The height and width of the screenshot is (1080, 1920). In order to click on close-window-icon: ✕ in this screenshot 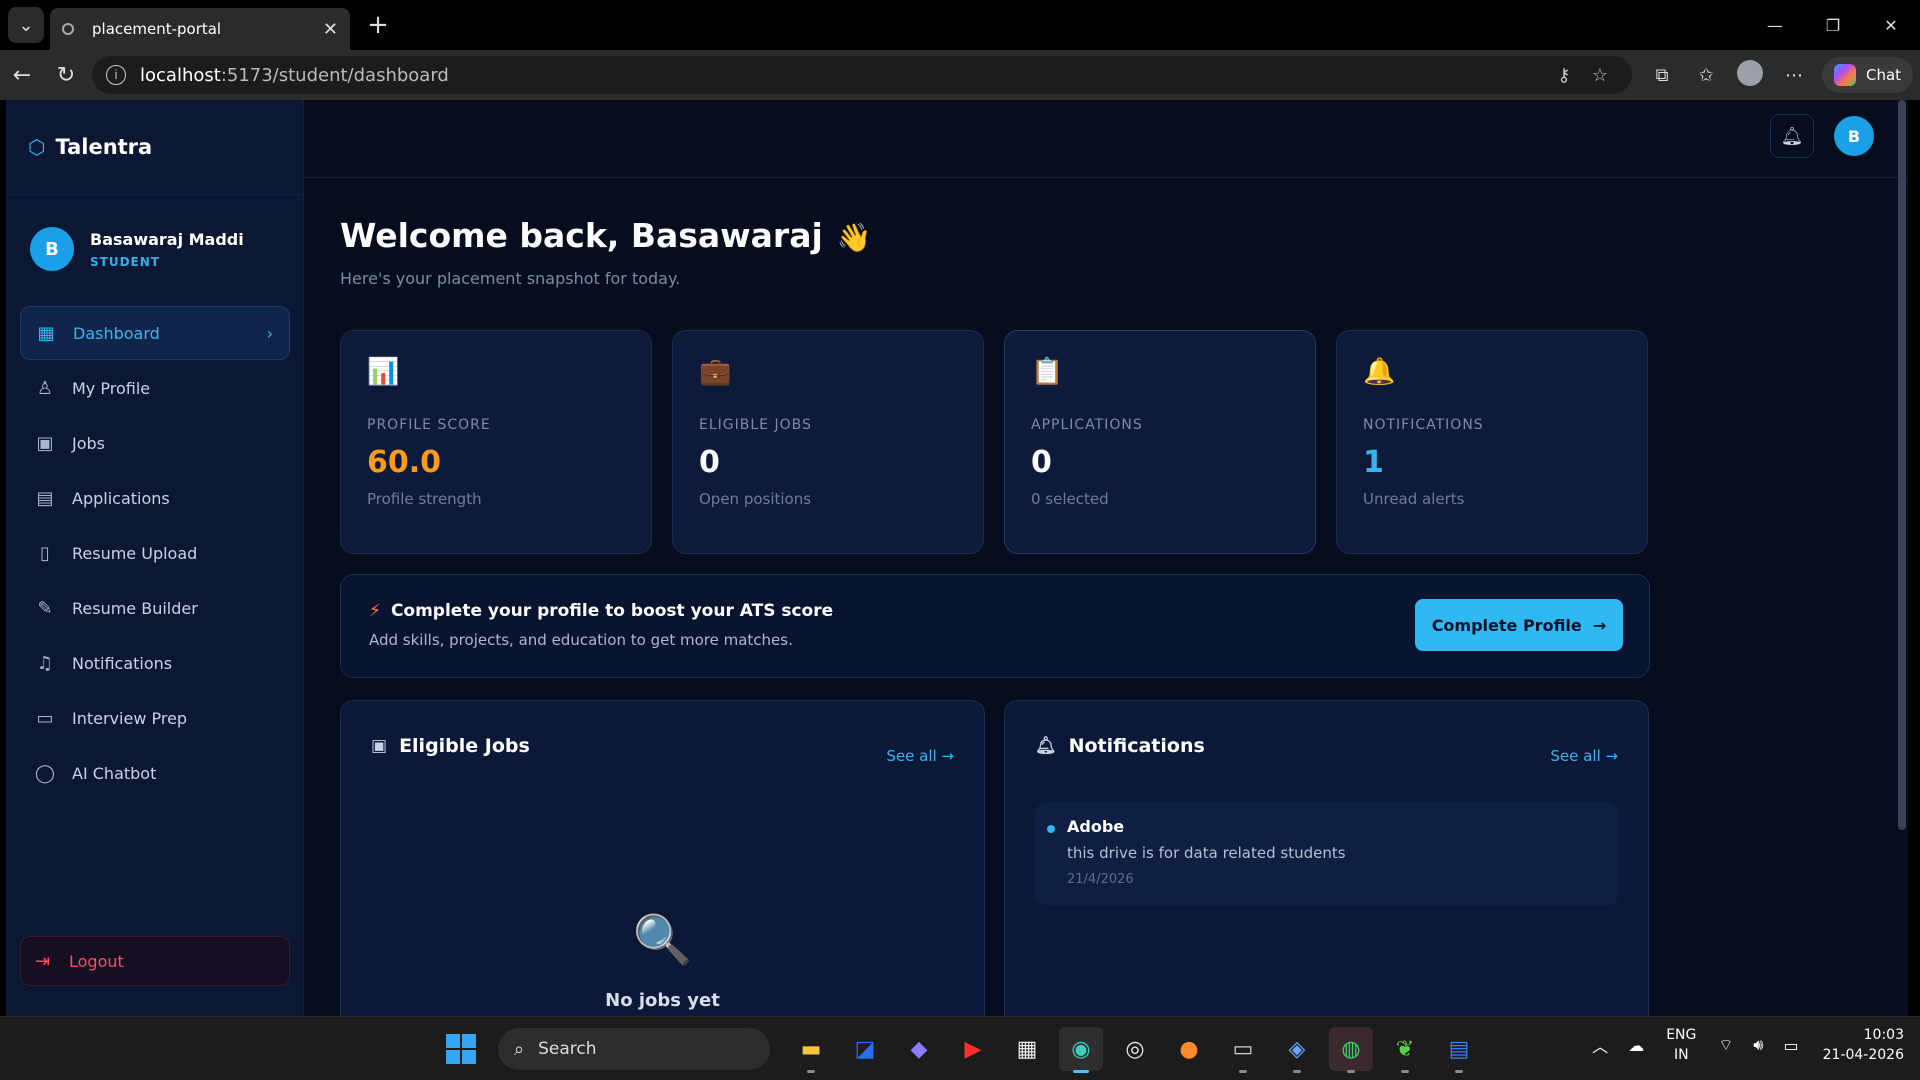, I will do `click(1891, 25)`.